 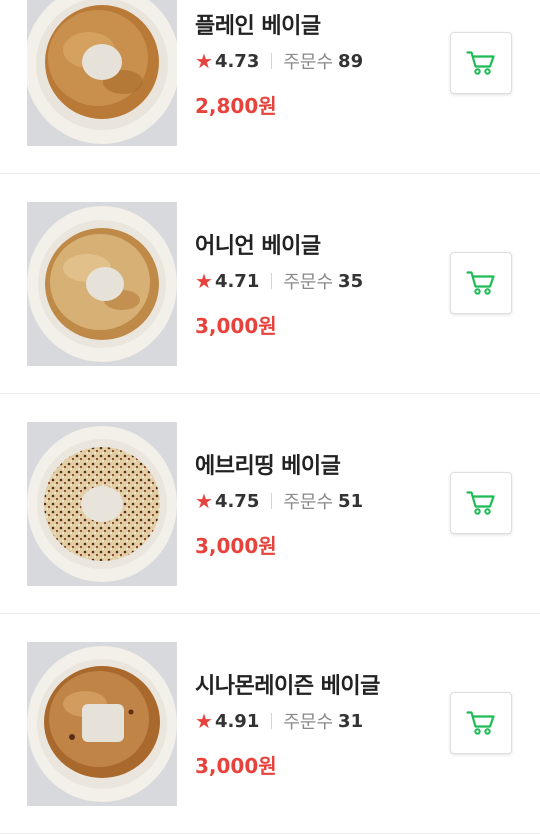 I want to click on product-name: 어니언 베이글, so click(x=258, y=244).